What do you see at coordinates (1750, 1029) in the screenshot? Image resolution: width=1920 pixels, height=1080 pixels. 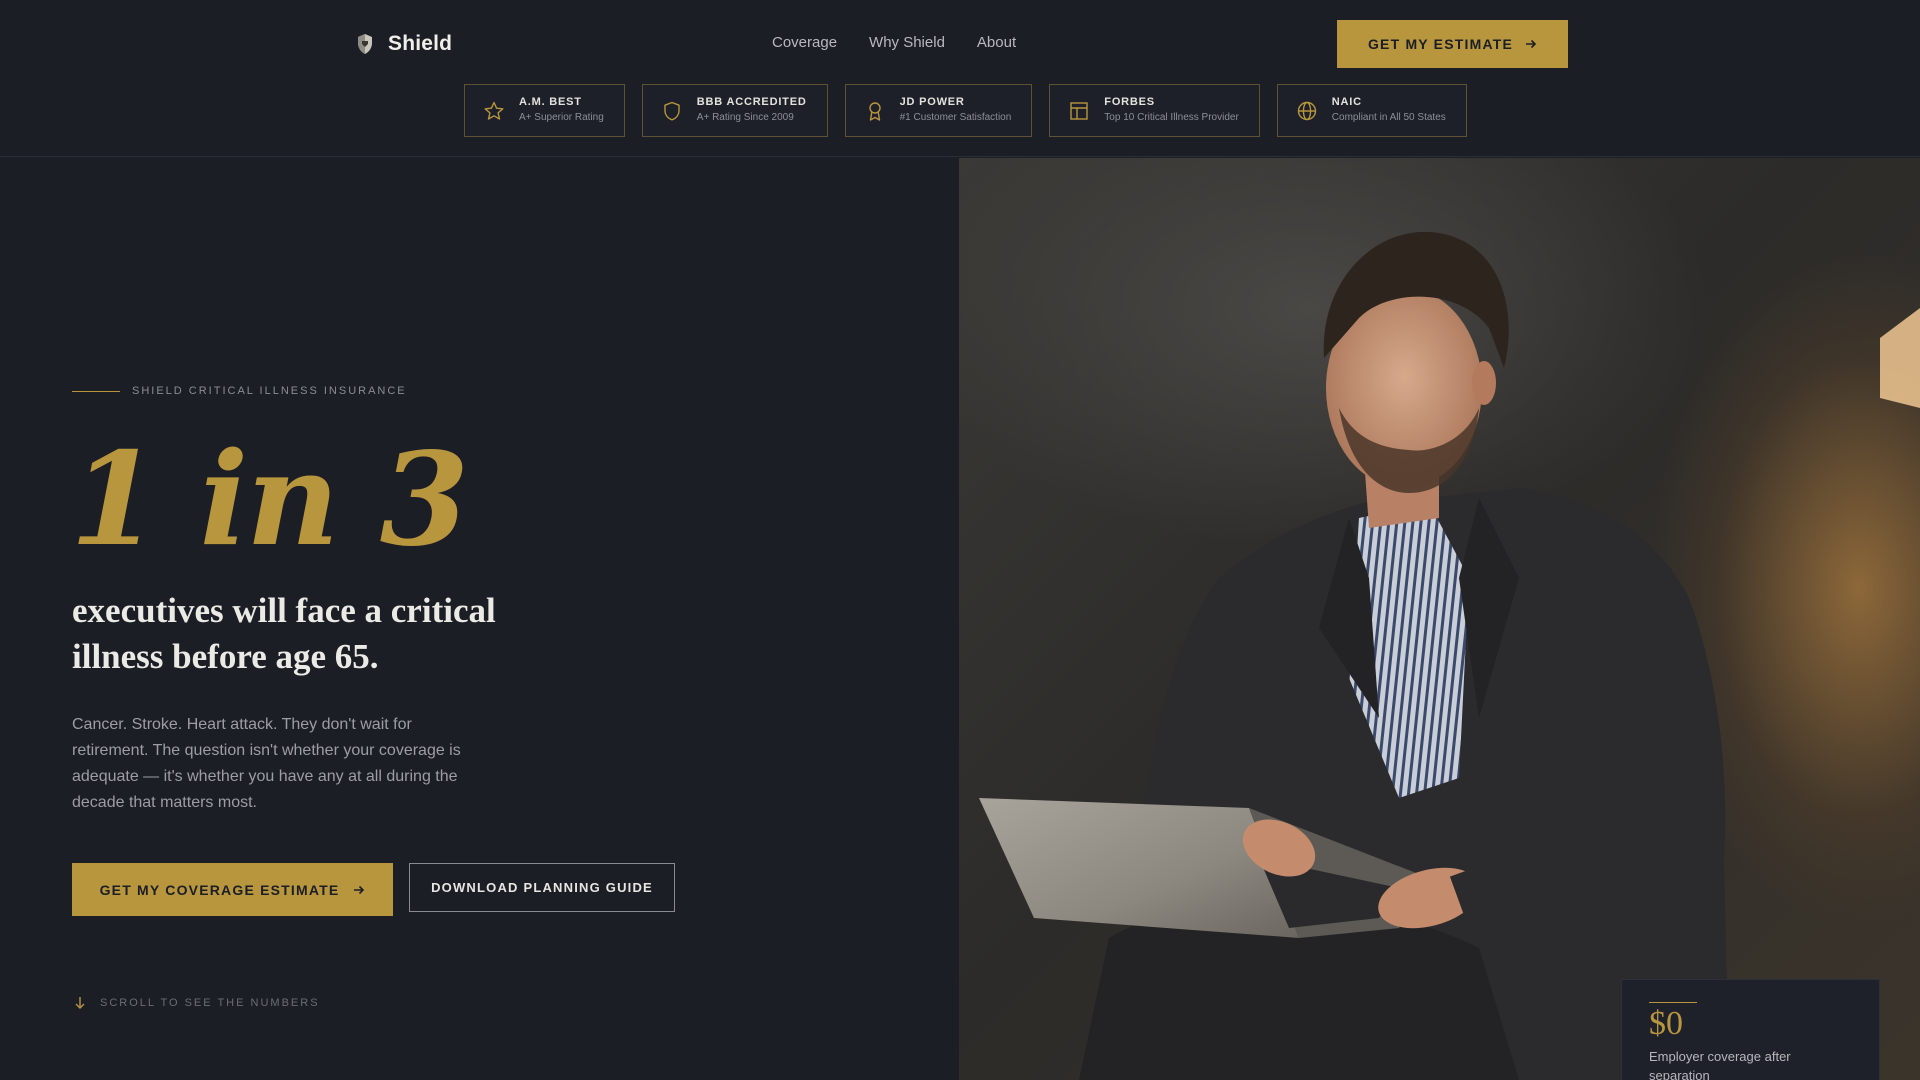 I see `employer-coverage-stat-card: $0 Employer coverage after separation` at bounding box center [1750, 1029].